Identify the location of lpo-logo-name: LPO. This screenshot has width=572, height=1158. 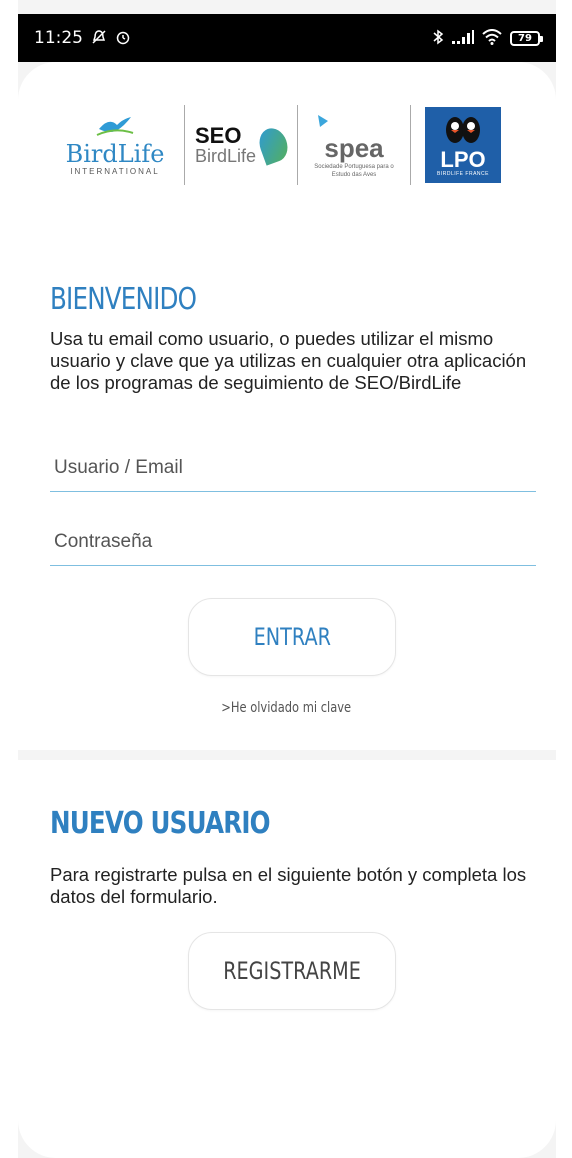
(463, 159).